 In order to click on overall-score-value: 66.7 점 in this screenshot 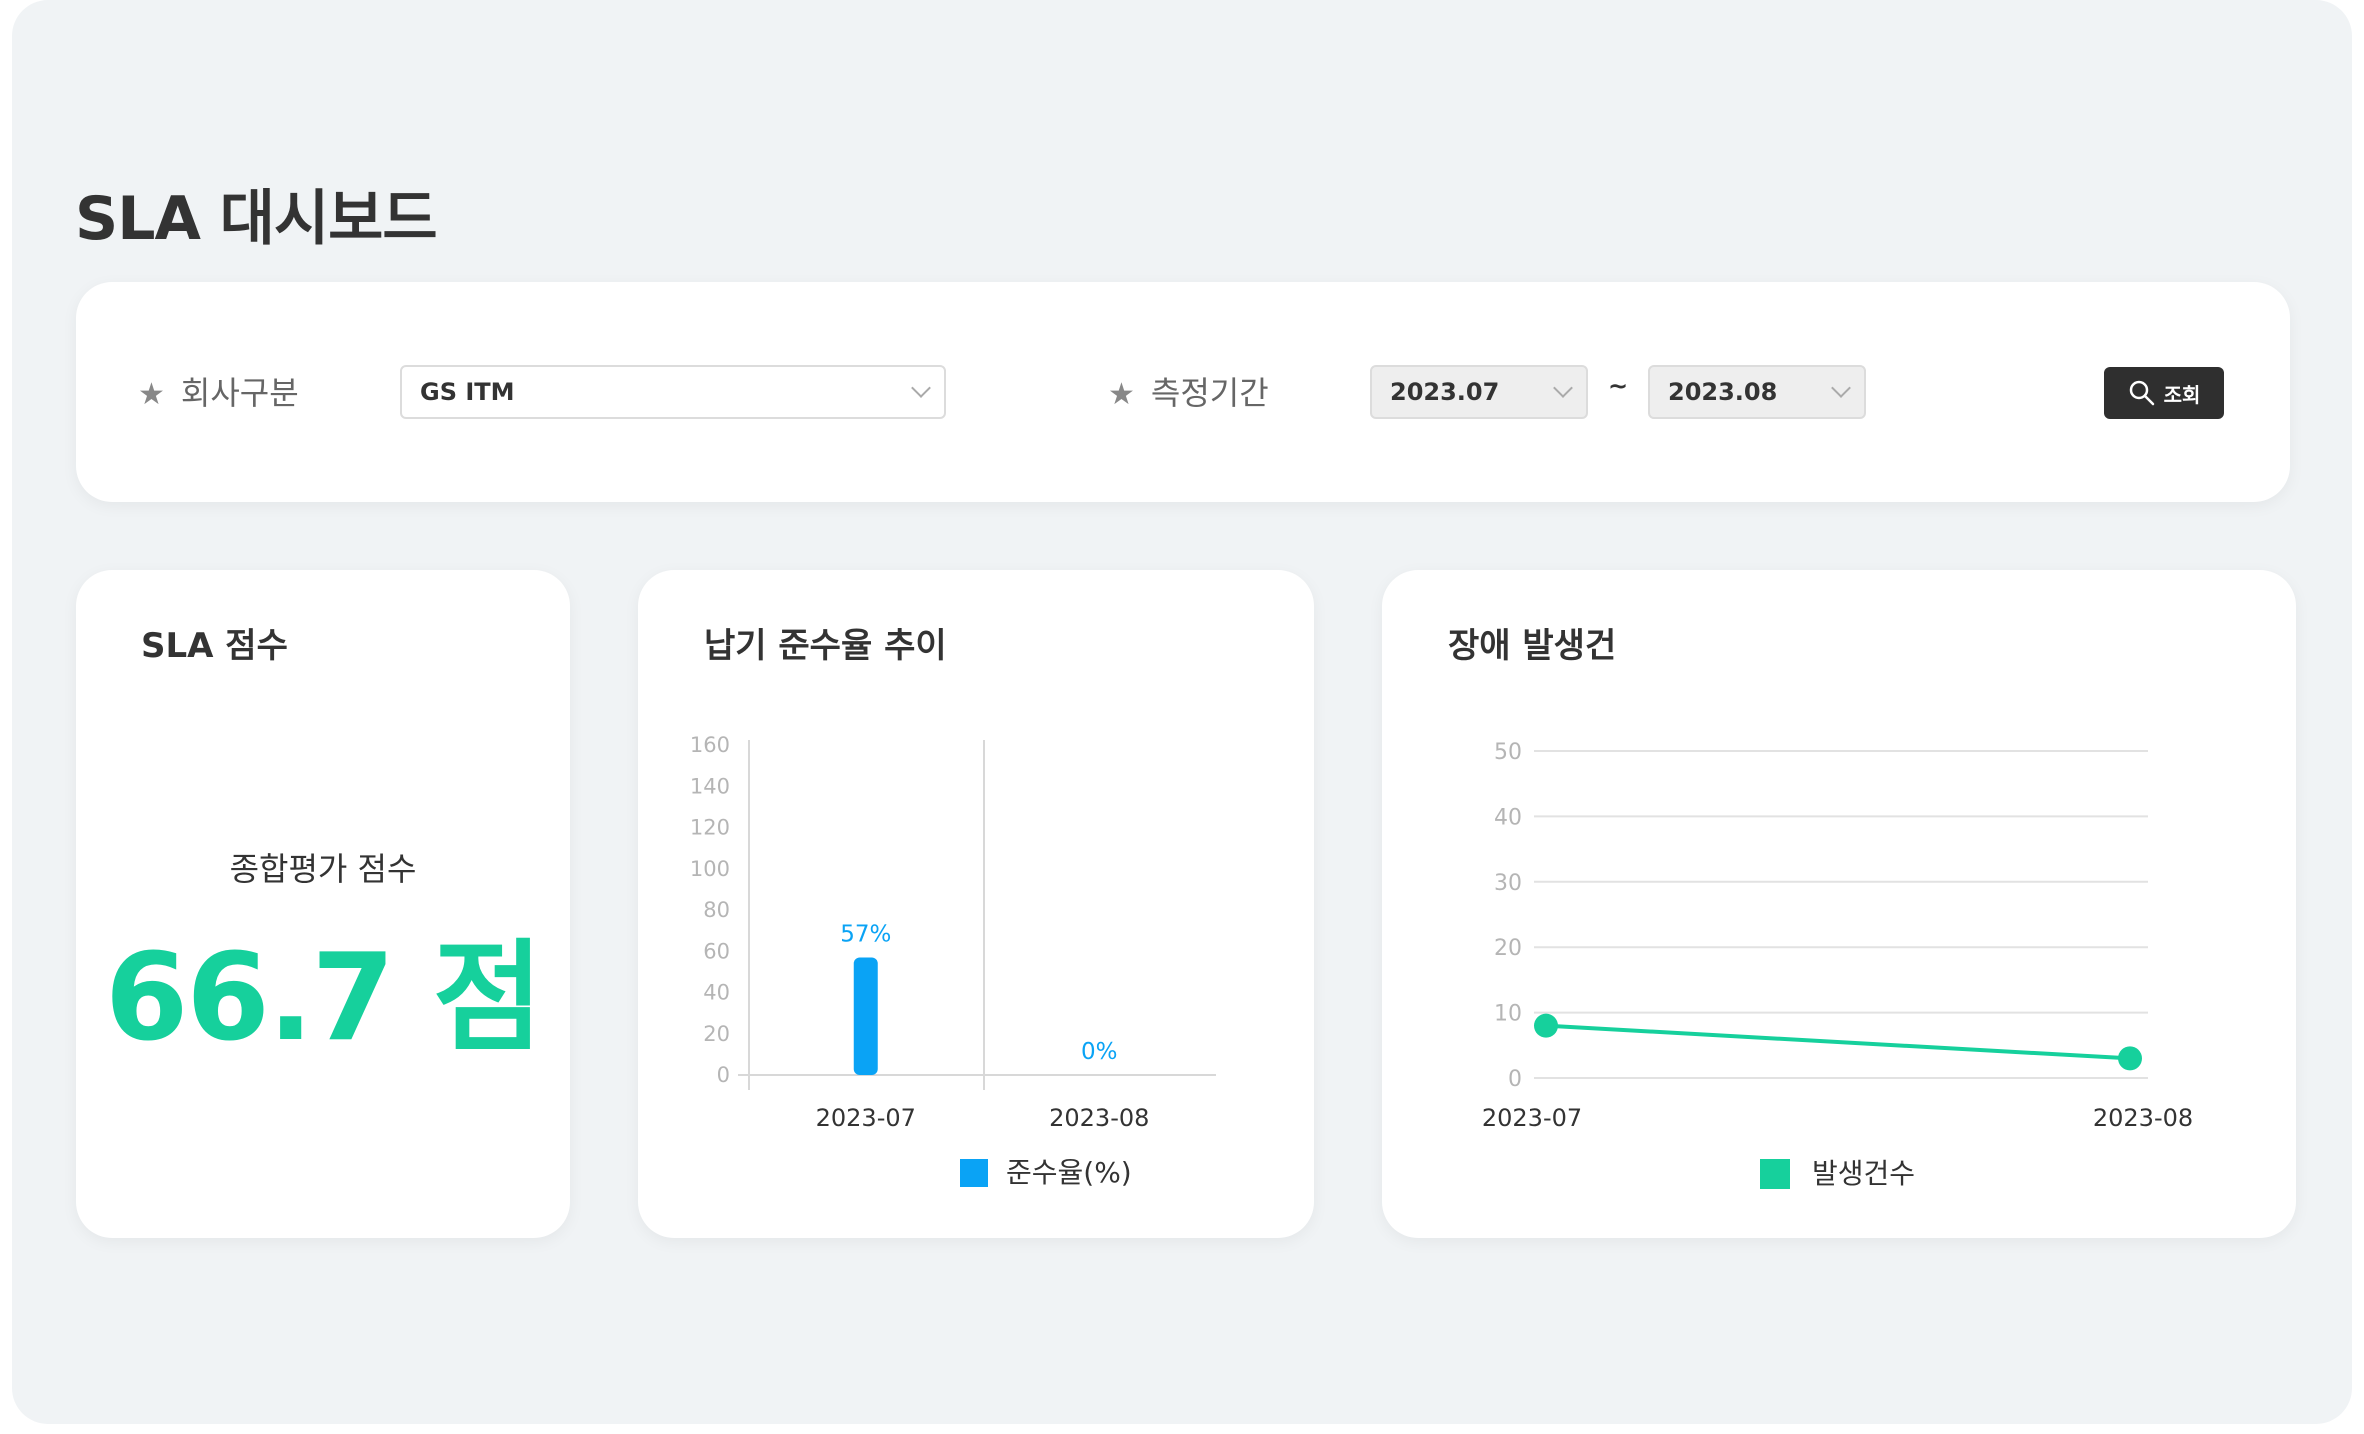, I will do `click(323, 998)`.